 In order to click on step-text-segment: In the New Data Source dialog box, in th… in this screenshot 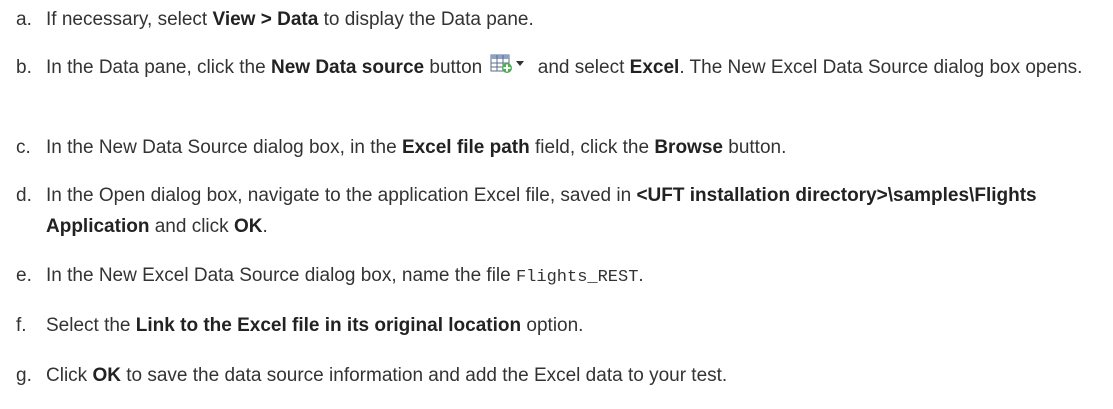, I will do `click(224, 147)`.